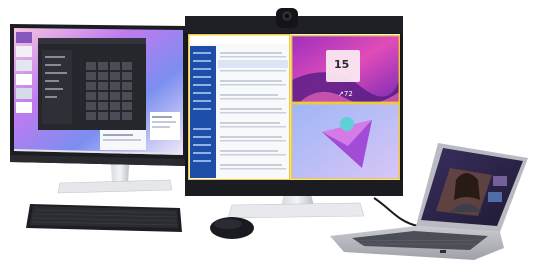 The image size is (537, 266). What do you see at coordinates (104, 218) in the screenshot?
I see `external-keyboard` at bounding box center [104, 218].